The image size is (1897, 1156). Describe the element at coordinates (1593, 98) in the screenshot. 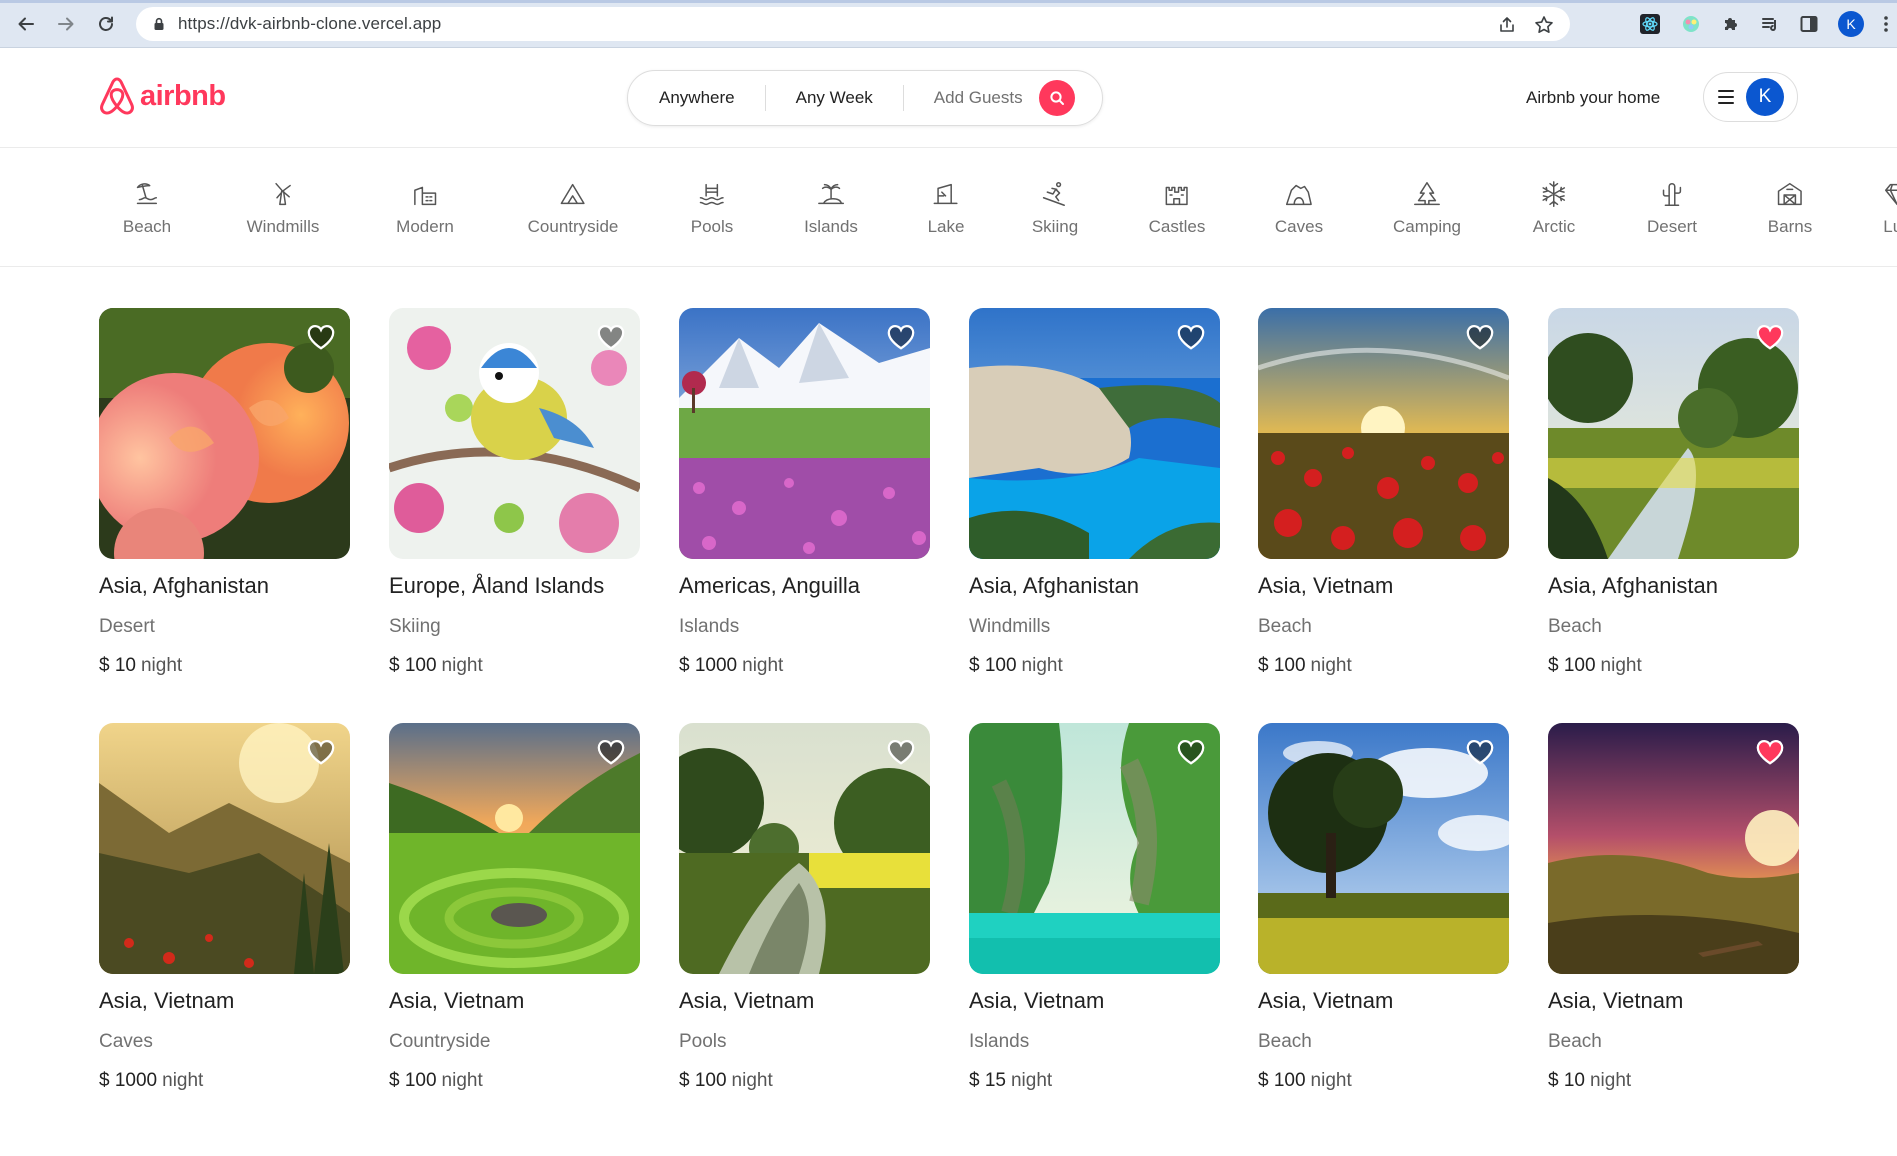

I see `airbnb-your-home-link: Airbnb your home` at that location.